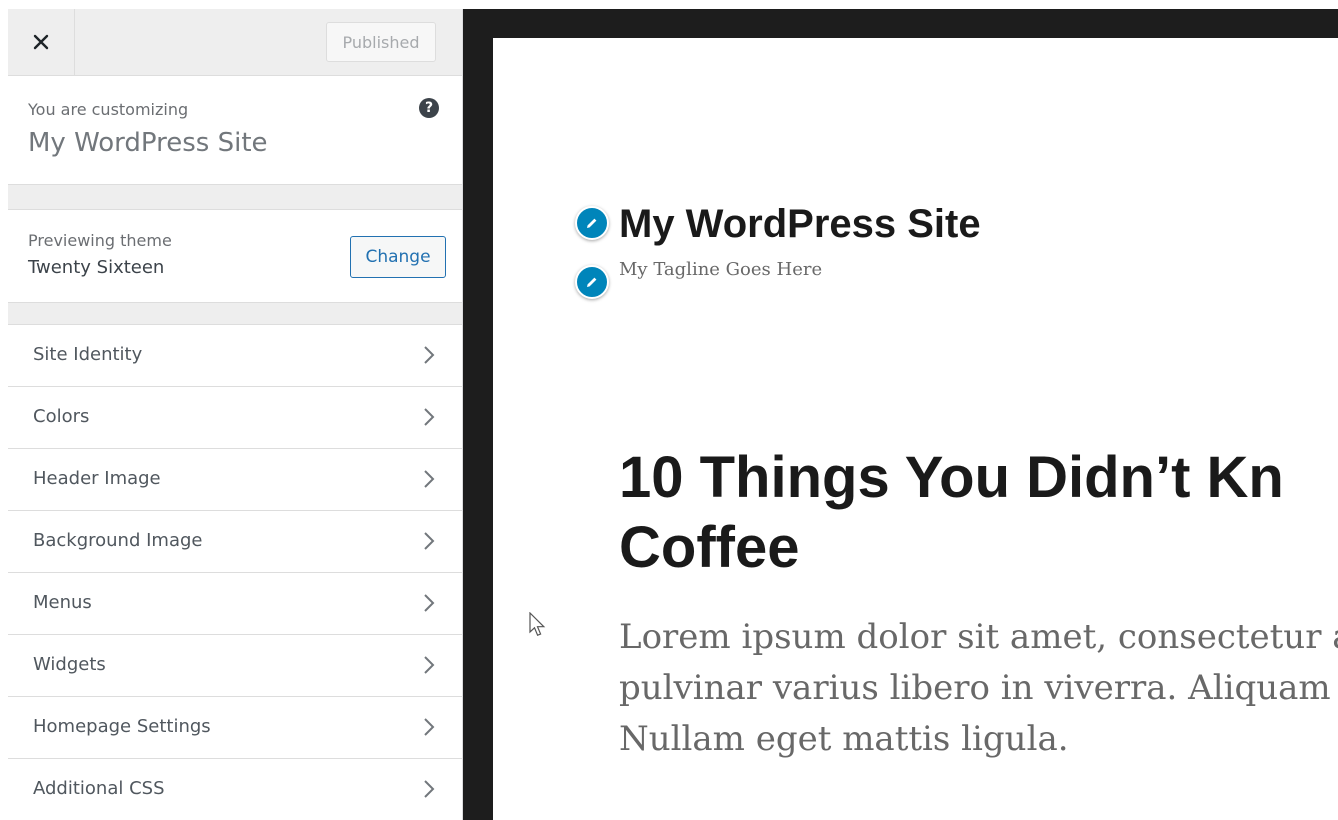 Image resolution: width=1338 pixels, height=820 pixels. Describe the element at coordinates (148, 143) in the screenshot. I see `site-name: My WordPress Site` at that location.